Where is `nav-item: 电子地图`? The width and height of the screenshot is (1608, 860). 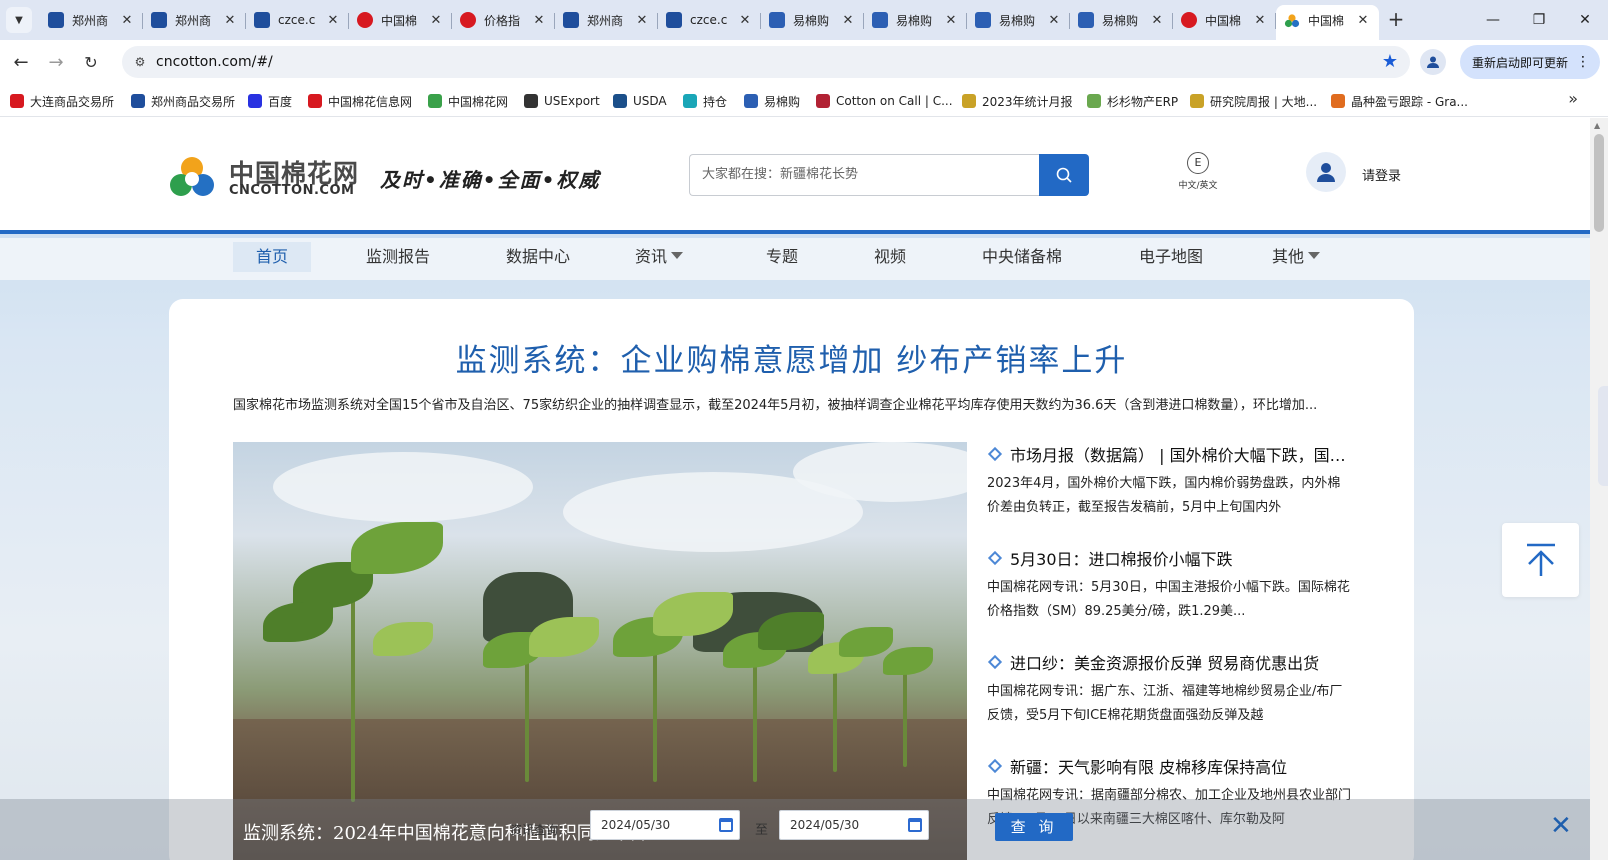 nav-item: 电子地图 is located at coordinates (1171, 257).